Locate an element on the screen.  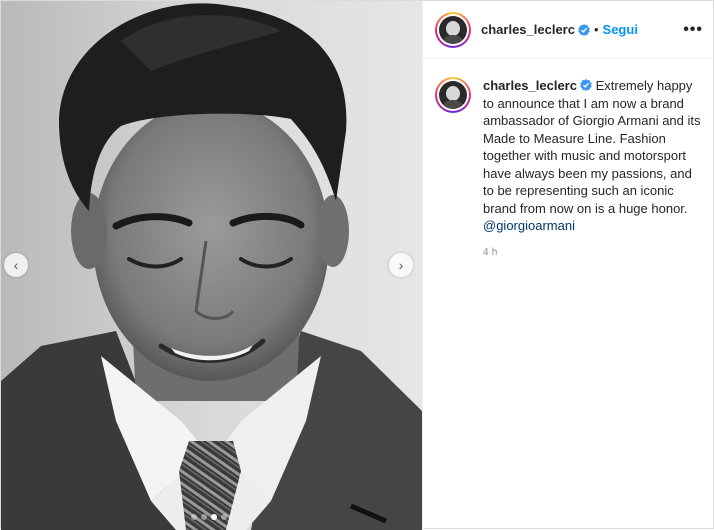
chevron-left-icon: ‹ is located at coordinates (16, 265).